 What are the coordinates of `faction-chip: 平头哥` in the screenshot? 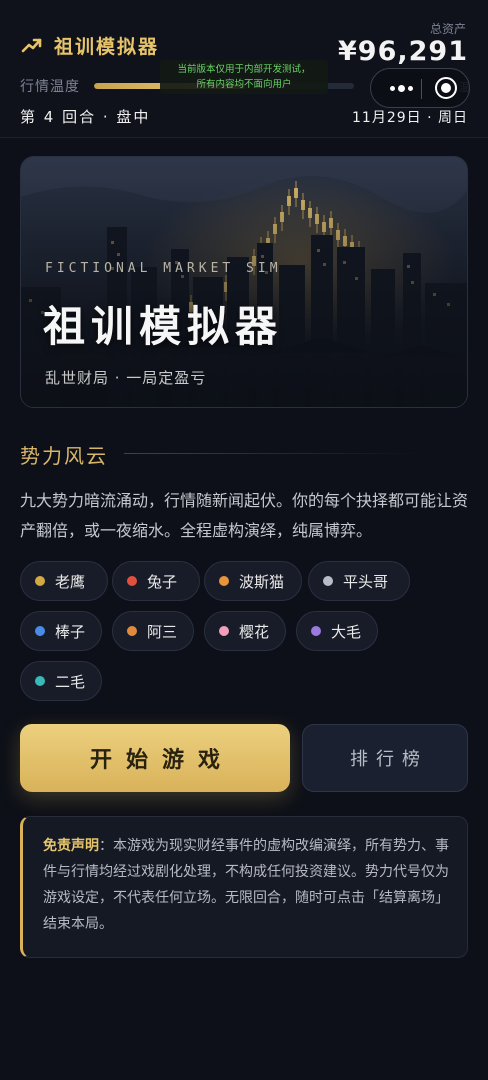 It's located at (359, 581).